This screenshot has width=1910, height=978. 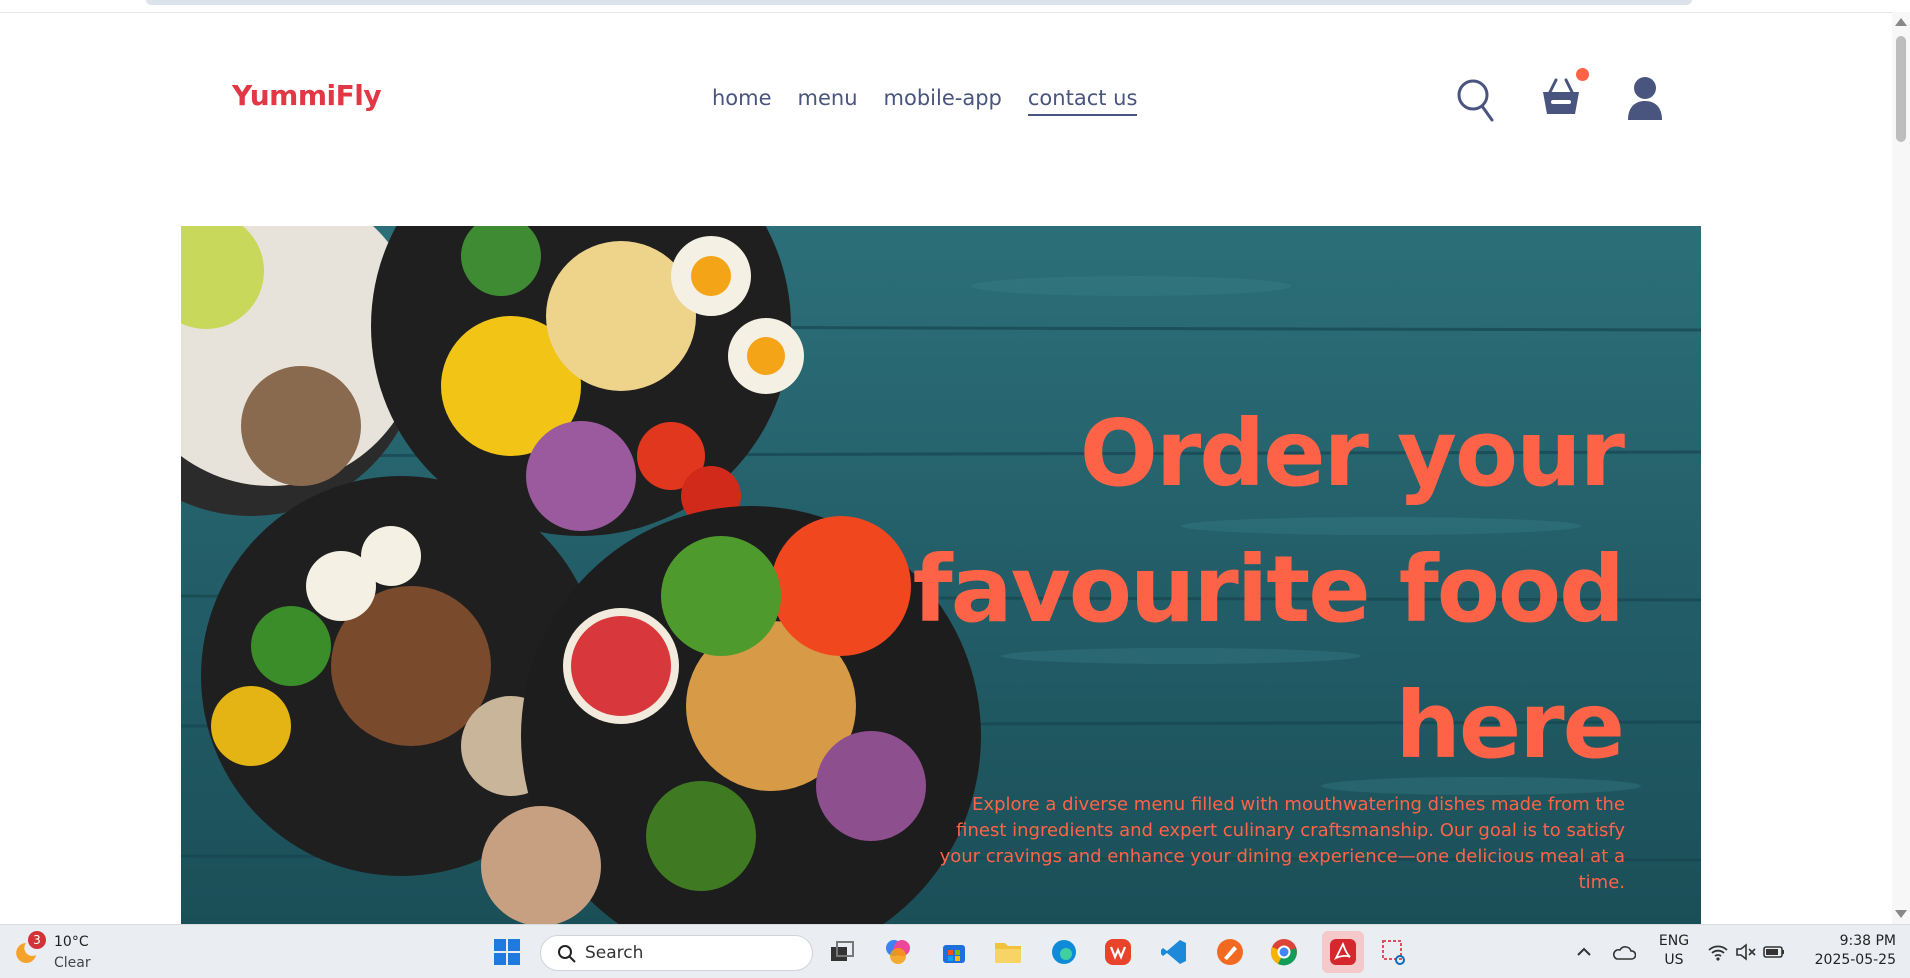 I want to click on sketch-tool-icon, so click(x=1230, y=952).